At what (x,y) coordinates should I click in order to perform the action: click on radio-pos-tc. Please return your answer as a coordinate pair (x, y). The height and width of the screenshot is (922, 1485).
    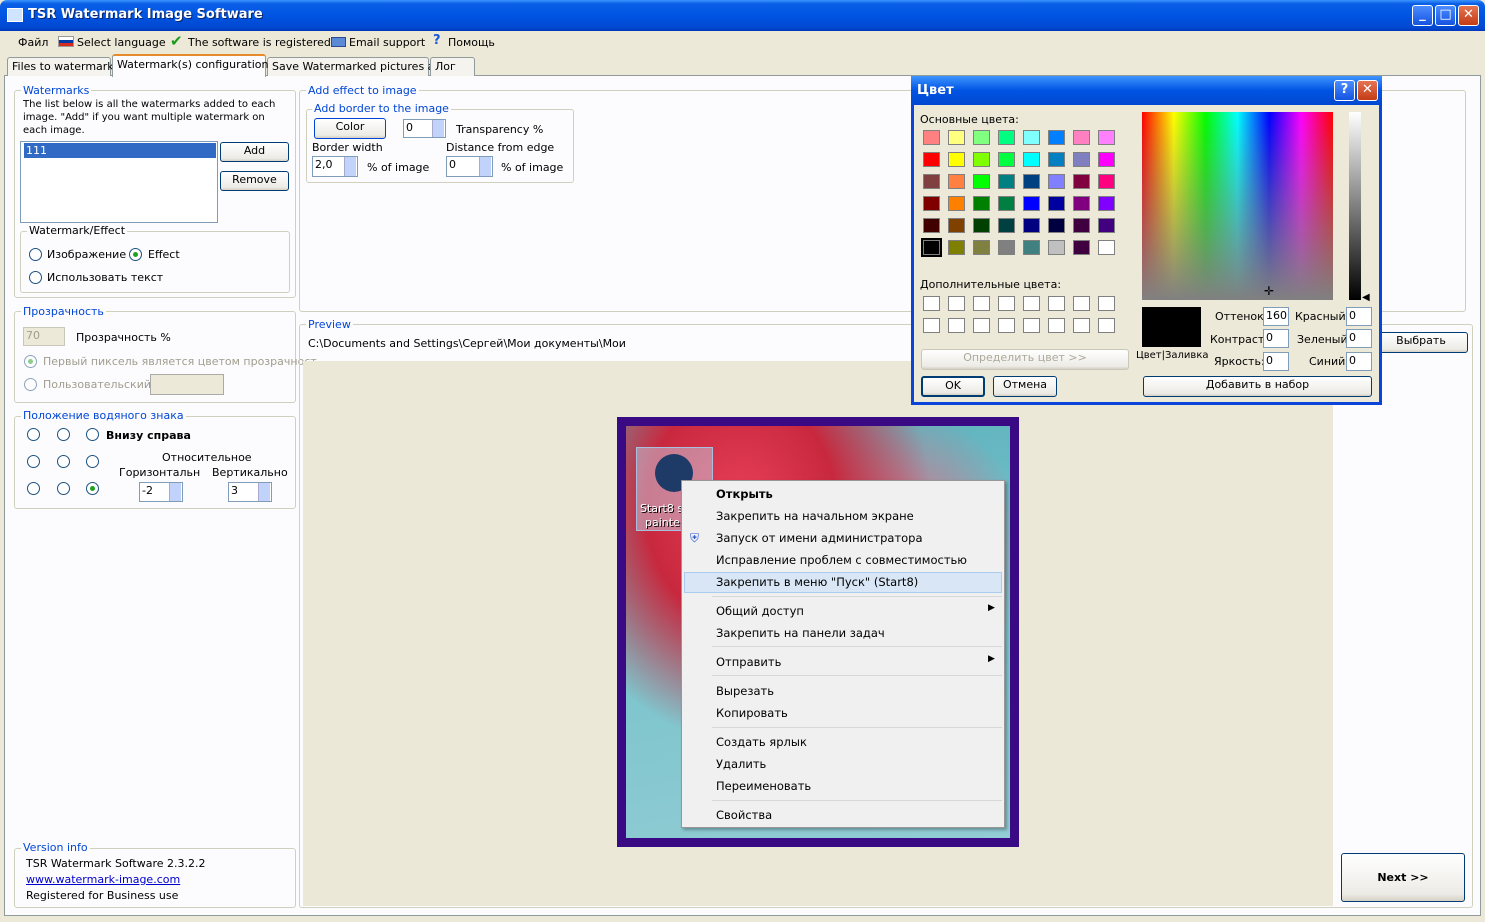
    Looking at the image, I should click on (63, 434).